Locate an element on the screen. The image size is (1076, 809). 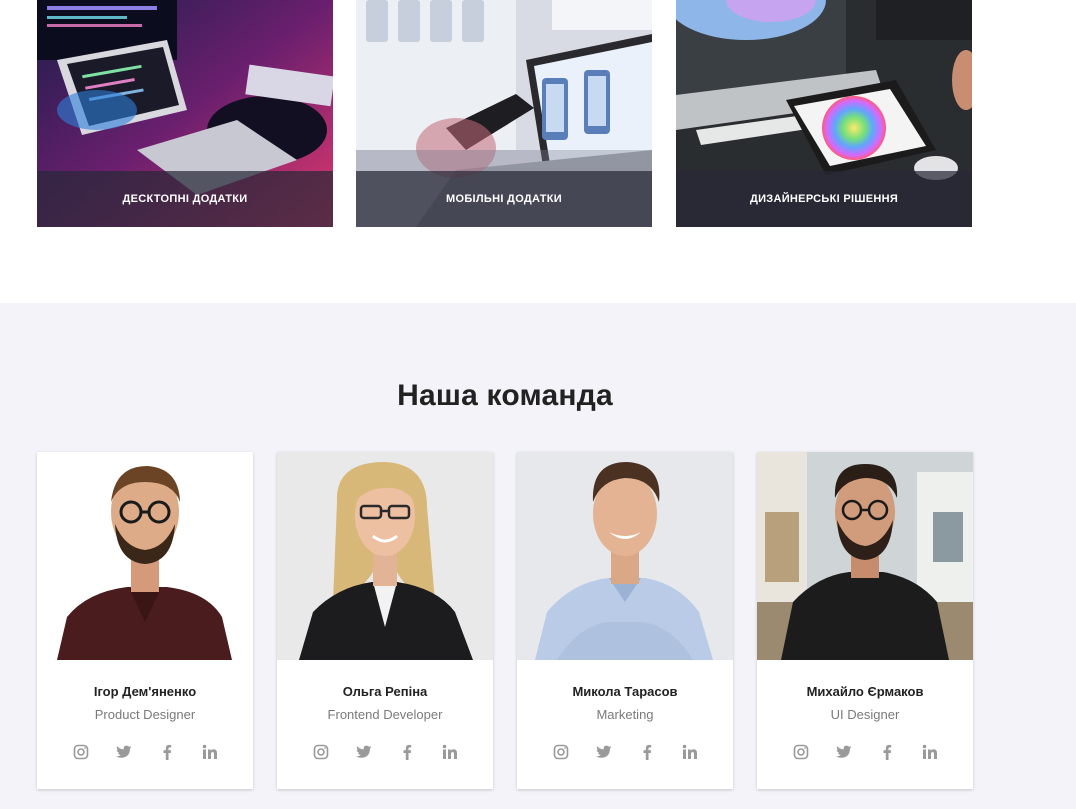
team-member-card: Михайло Єрмаков UI Designer is located at coordinates (865, 620).